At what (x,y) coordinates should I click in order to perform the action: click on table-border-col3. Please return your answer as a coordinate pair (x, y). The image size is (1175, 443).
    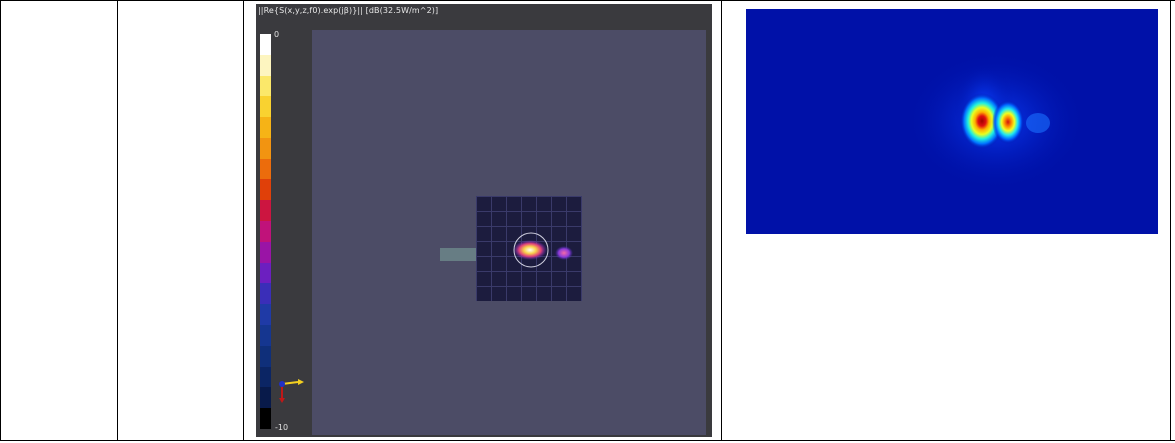
    Looking at the image, I should click on (721, 220).